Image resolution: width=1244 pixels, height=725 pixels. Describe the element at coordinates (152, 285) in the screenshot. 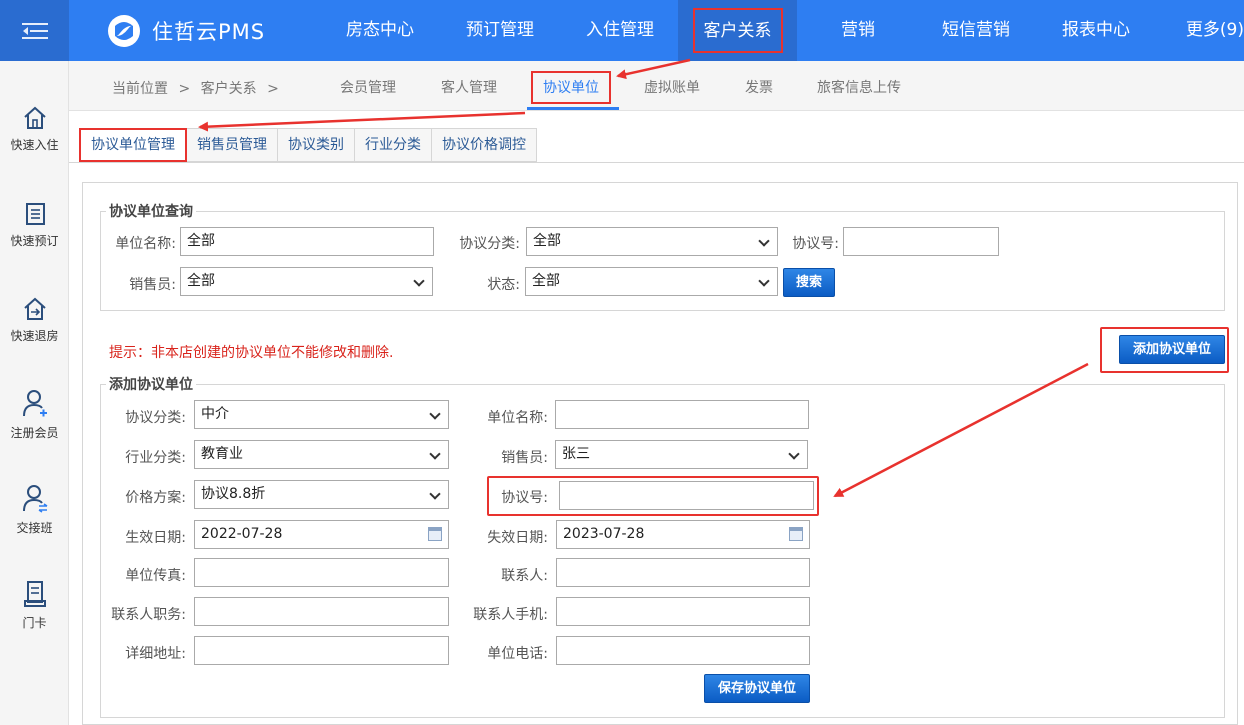

I see `query-sales-label: 销售员:` at that location.